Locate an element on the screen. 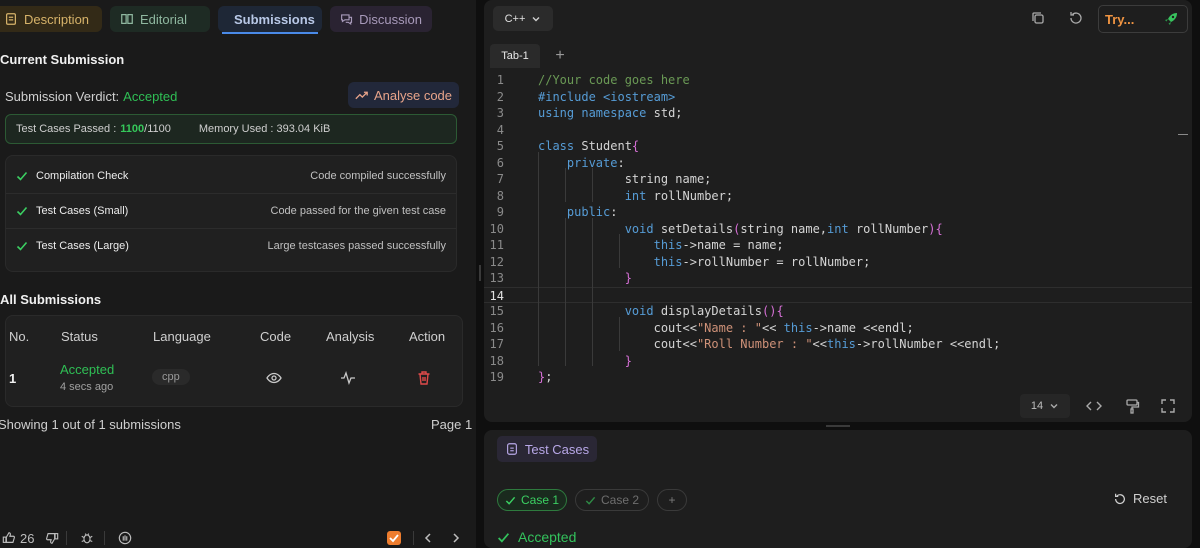 This screenshot has height=548, width=1200. reset-label: Reset is located at coordinates (1150, 498).